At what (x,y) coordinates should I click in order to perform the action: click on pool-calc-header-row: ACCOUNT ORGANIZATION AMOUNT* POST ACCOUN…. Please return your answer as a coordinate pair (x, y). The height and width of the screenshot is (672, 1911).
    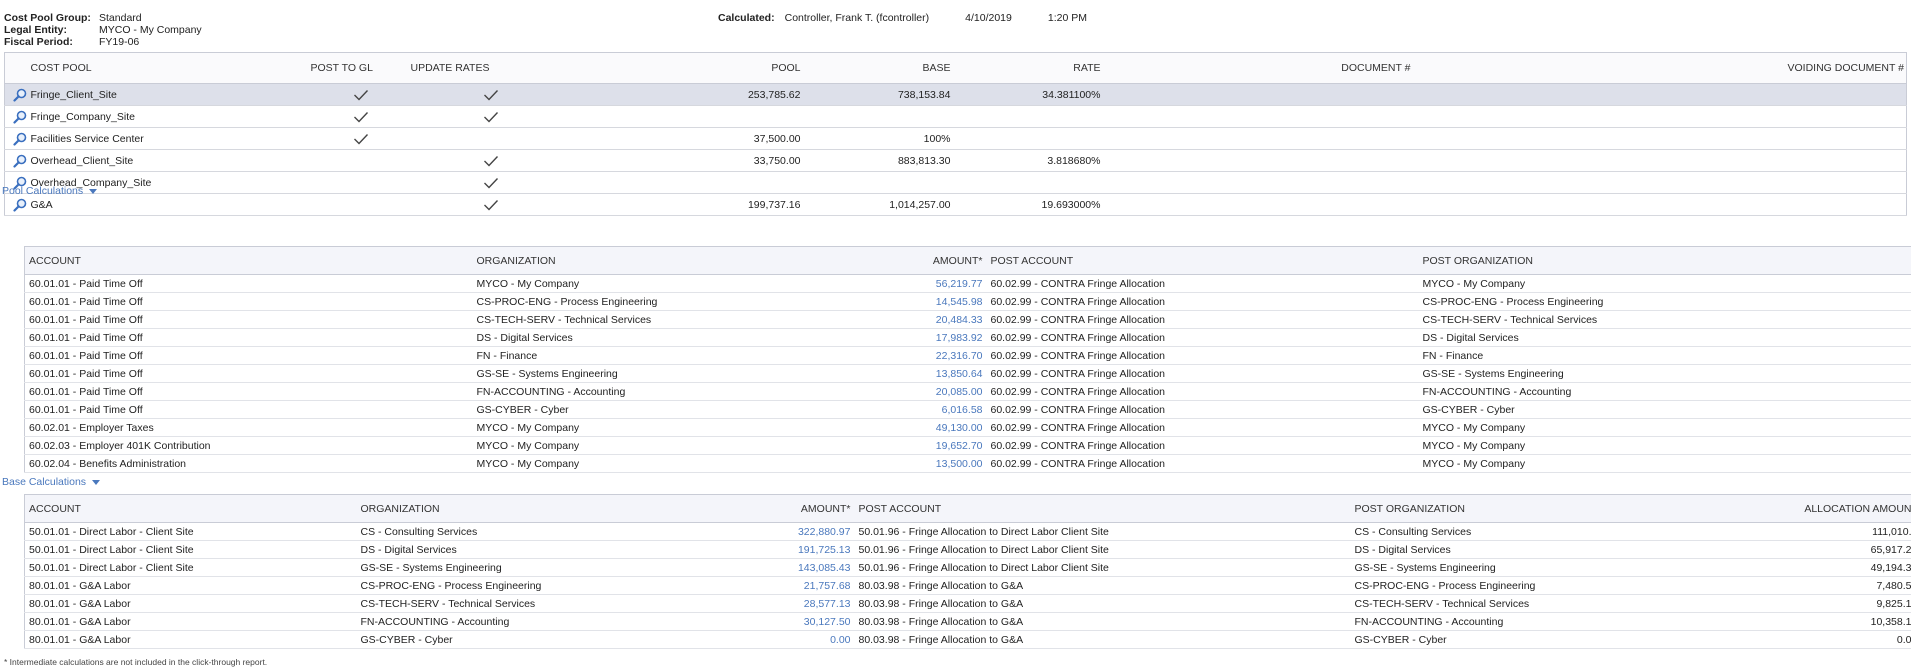
    Looking at the image, I should click on (967, 260).